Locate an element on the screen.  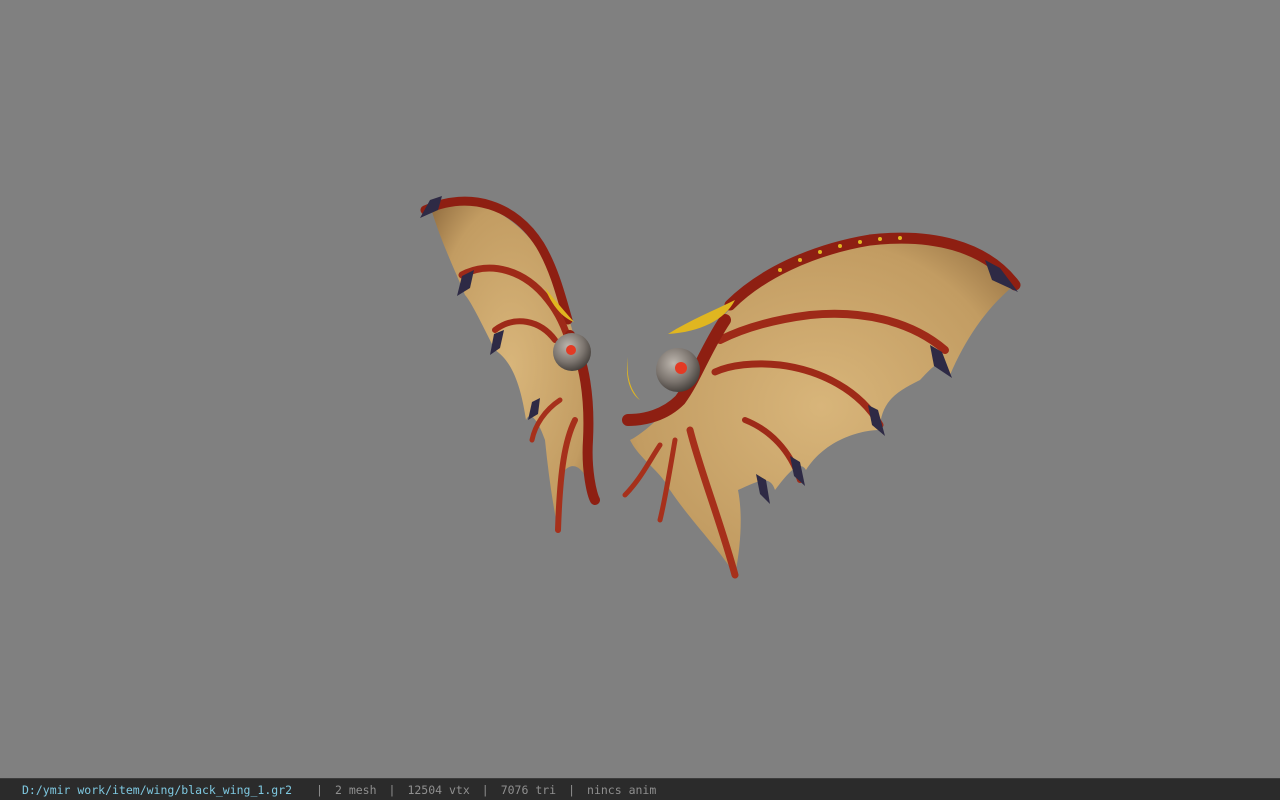
right-wing-small-horn is located at coordinates (633, 378).